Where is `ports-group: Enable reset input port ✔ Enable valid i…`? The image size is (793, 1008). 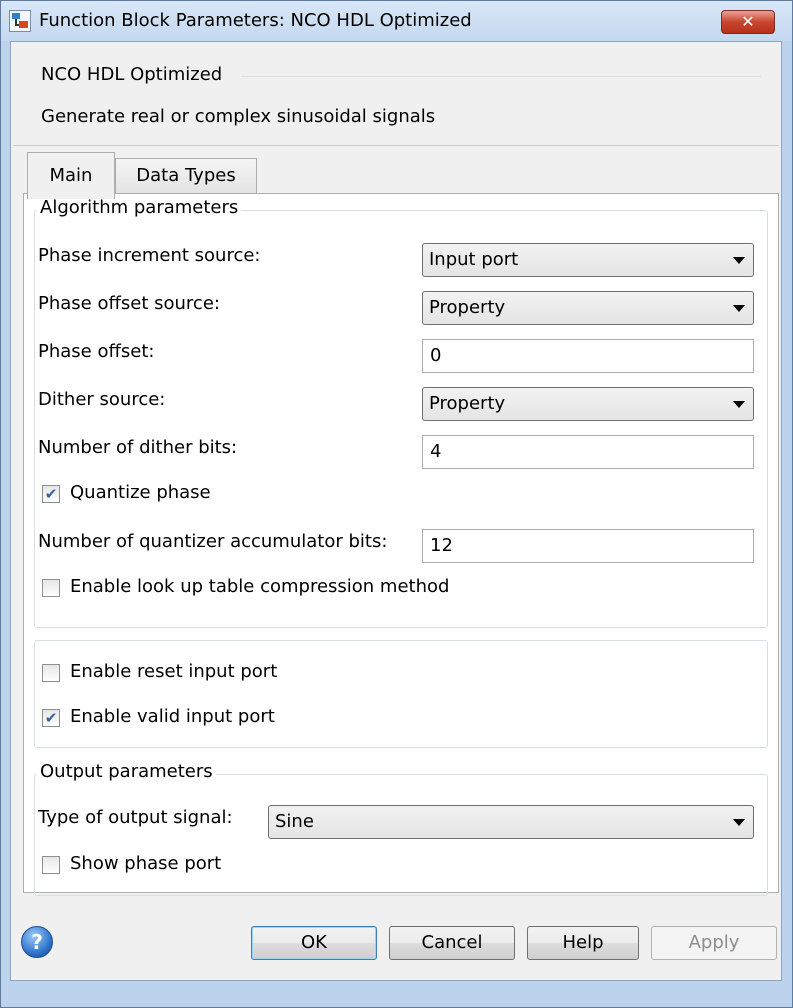 ports-group: Enable reset input port ✔ Enable valid i… is located at coordinates (401, 694).